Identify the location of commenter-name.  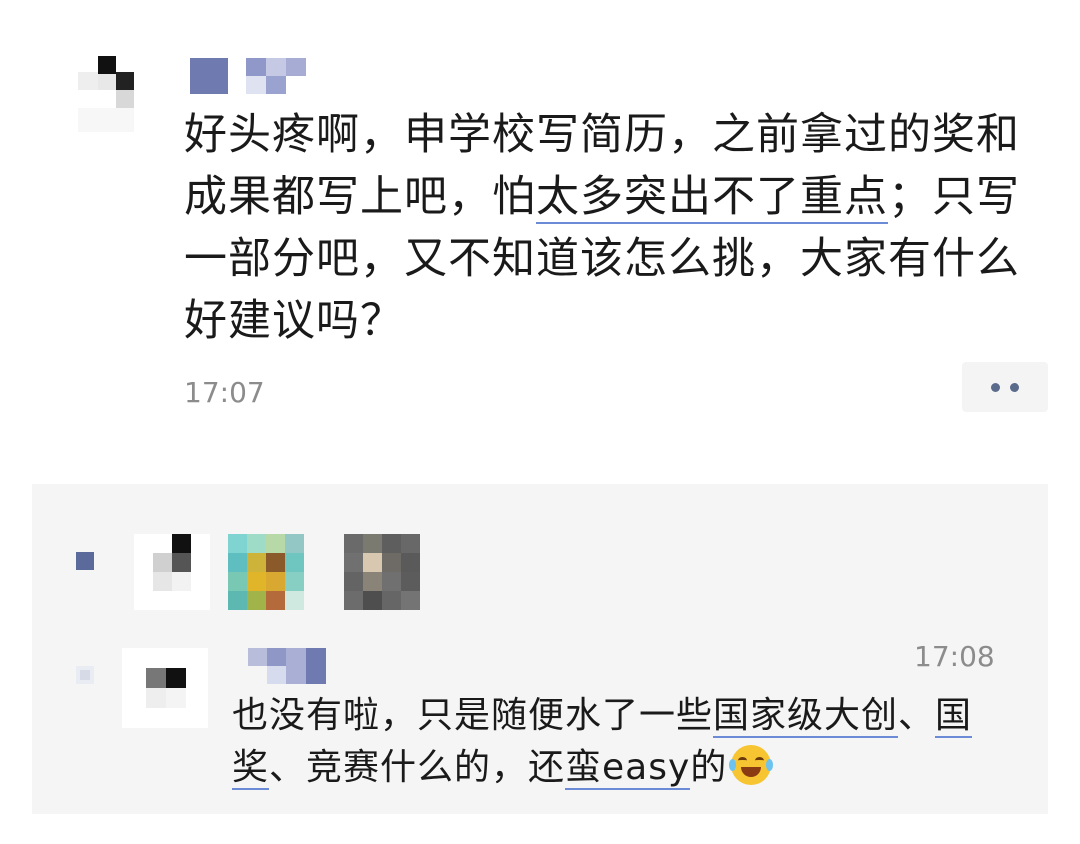
(287, 666).